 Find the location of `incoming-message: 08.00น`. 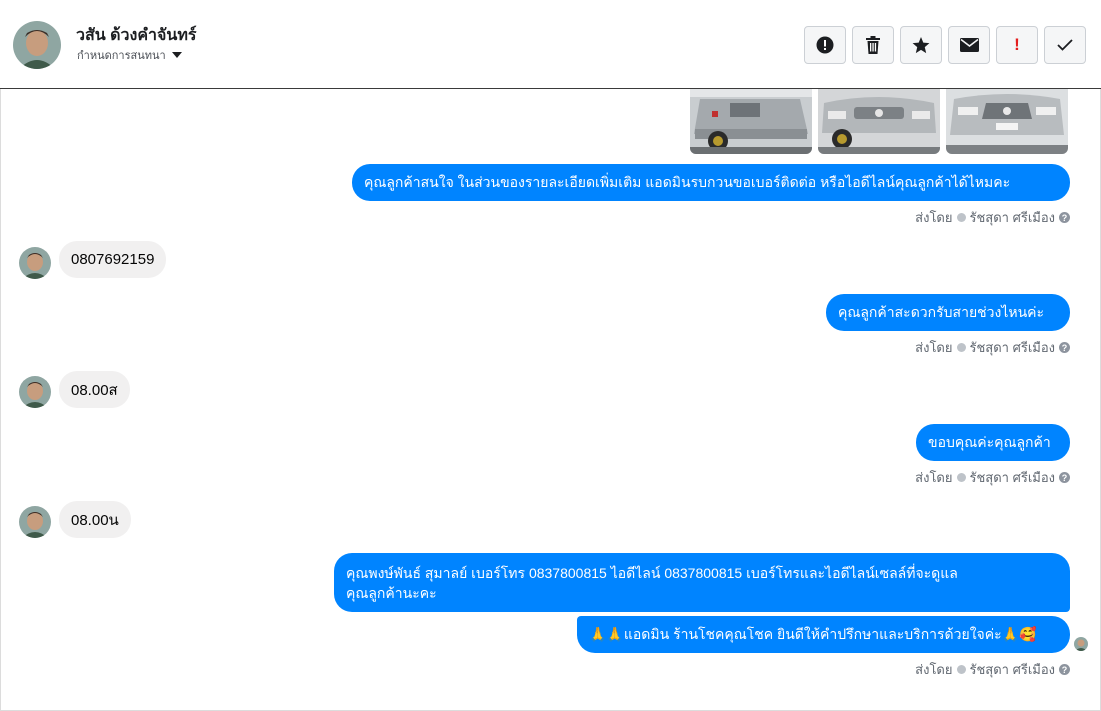

incoming-message: 08.00น is located at coordinates (95, 519).